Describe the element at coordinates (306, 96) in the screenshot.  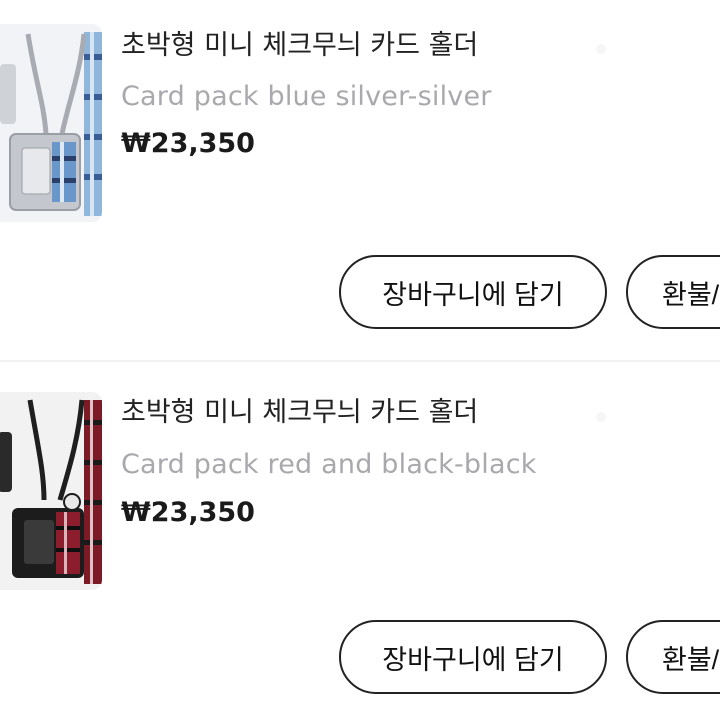
I see `product-option: Card pack blue silver-silver` at that location.